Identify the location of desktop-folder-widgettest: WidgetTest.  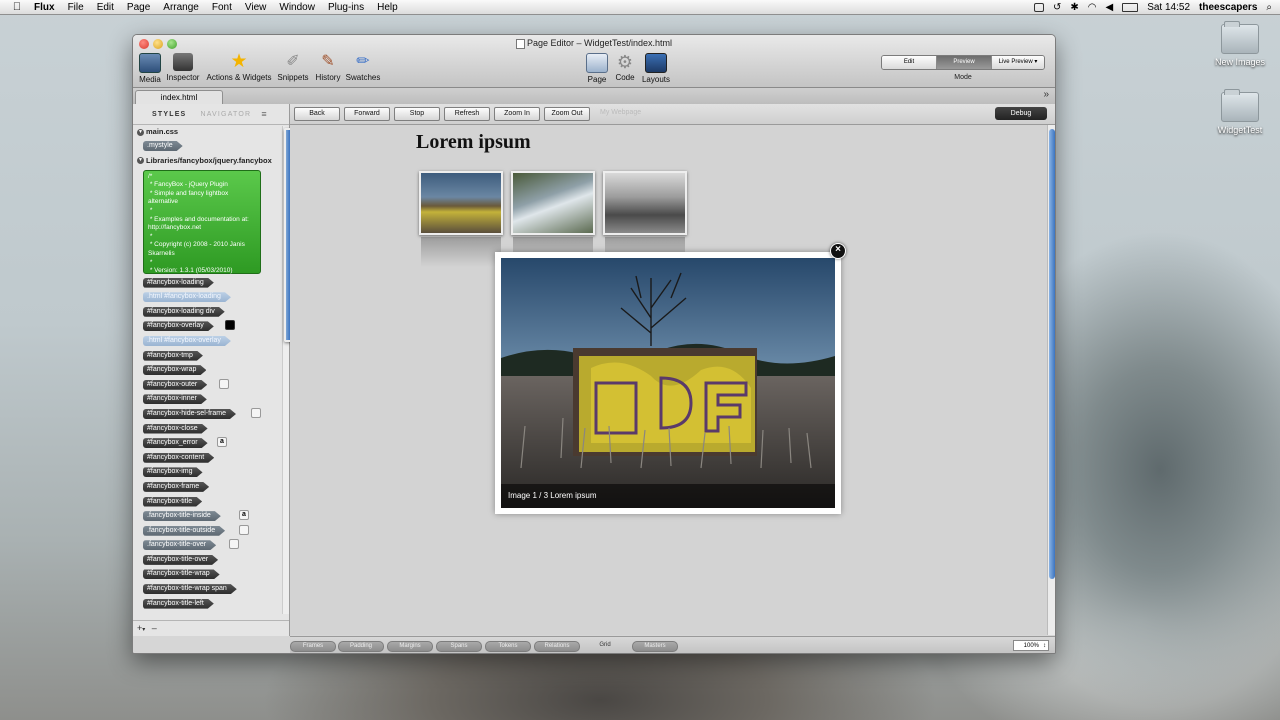
(1240, 112).